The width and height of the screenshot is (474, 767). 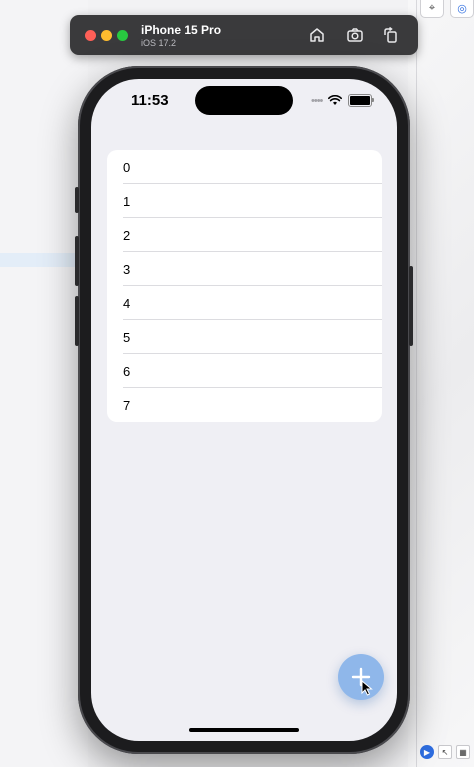 What do you see at coordinates (355, 35) in the screenshot?
I see `screenshot-icon` at bounding box center [355, 35].